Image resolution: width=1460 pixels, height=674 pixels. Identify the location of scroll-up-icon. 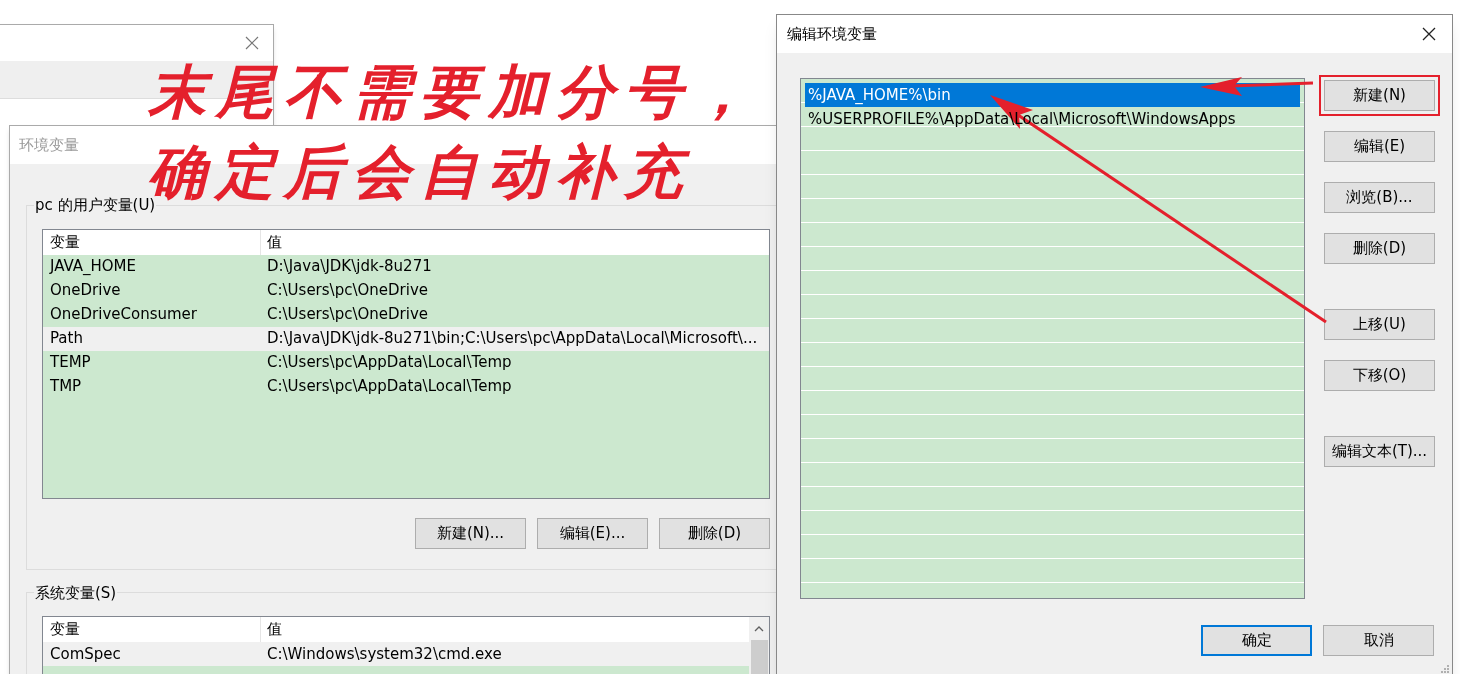
(759, 629).